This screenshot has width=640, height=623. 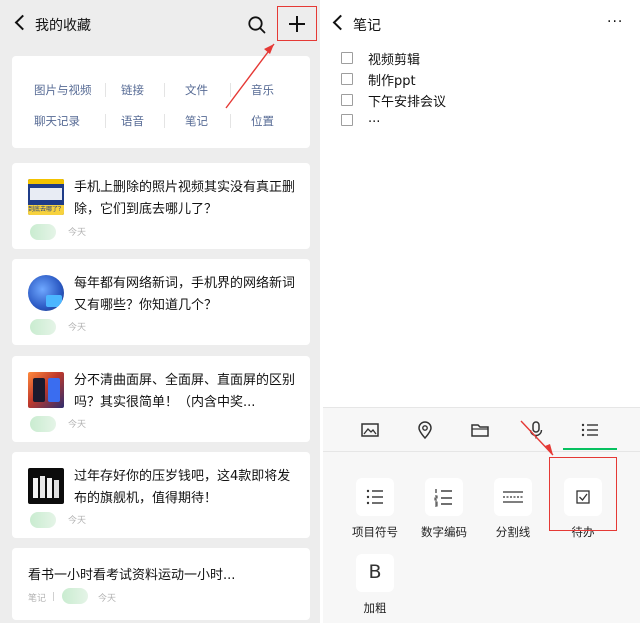 What do you see at coordinates (514, 504) in the screenshot?
I see `divider-line-button: 分割线` at bounding box center [514, 504].